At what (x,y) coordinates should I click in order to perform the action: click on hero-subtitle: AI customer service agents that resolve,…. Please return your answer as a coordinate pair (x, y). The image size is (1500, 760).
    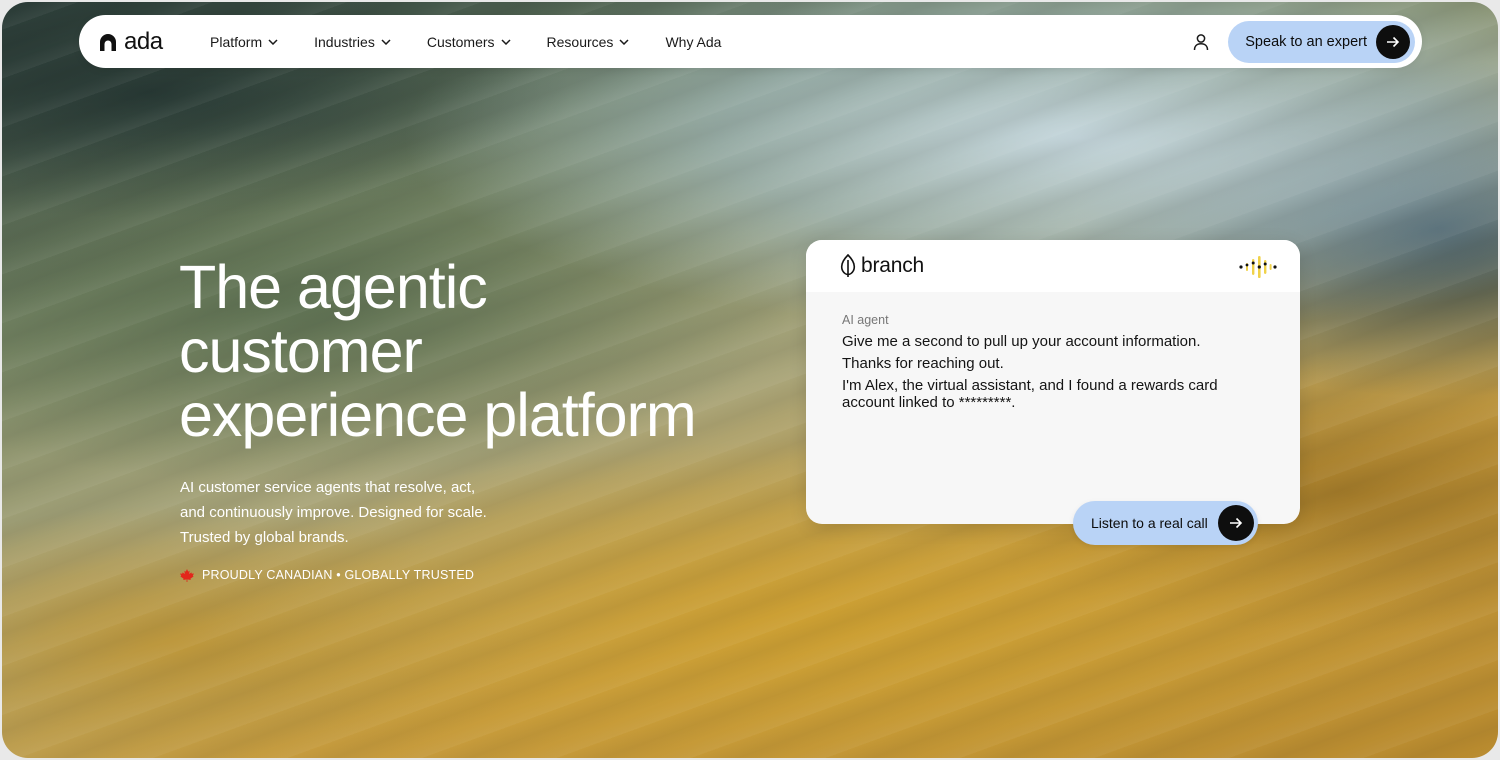
    Looking at the image, I should click on (333, 512).